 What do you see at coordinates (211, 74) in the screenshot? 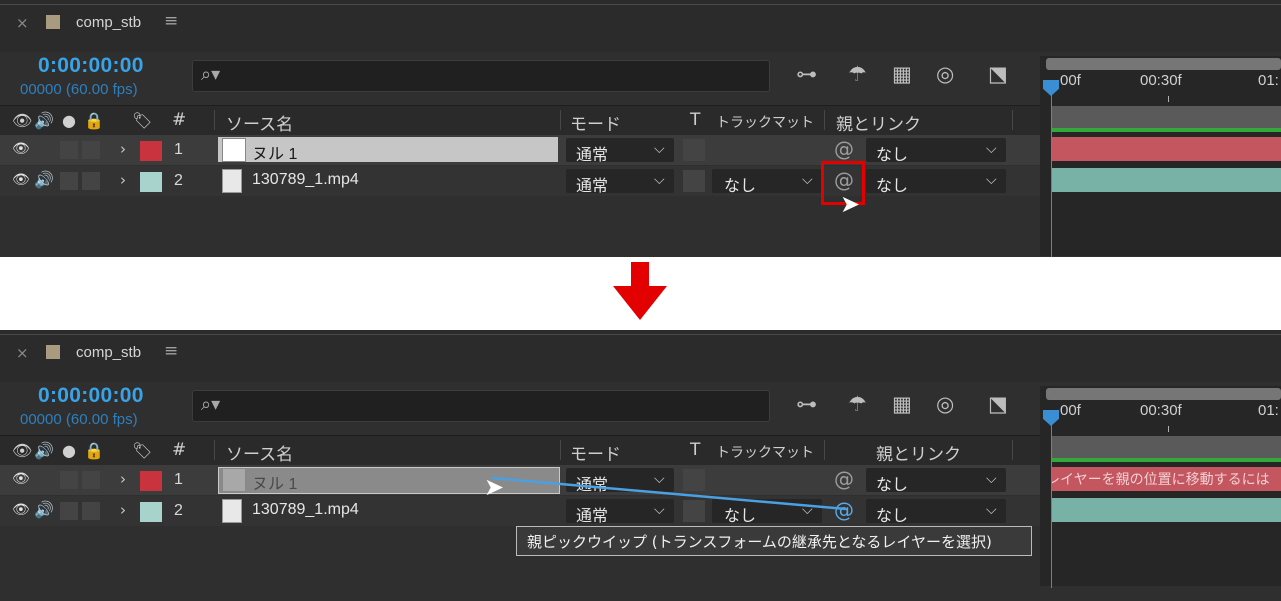
I see `search-icon: ⌕▾` at bounding box center [211, 74].